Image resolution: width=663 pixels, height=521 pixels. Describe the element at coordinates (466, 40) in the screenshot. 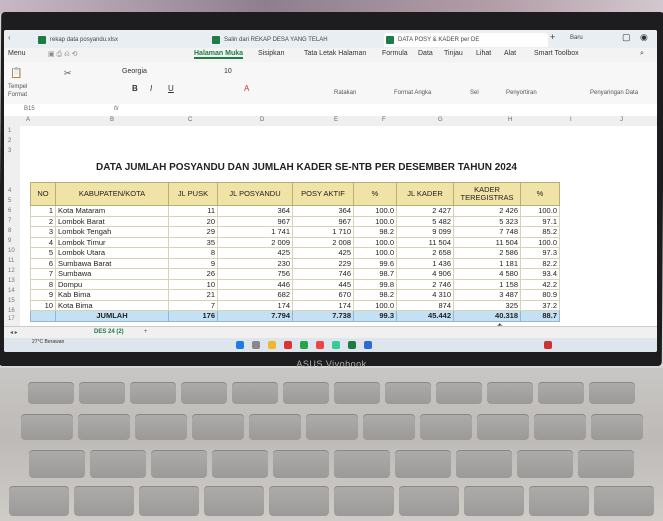

I see `tab-data-posy-kader: DATA POSY & KADER per DE` at that location.